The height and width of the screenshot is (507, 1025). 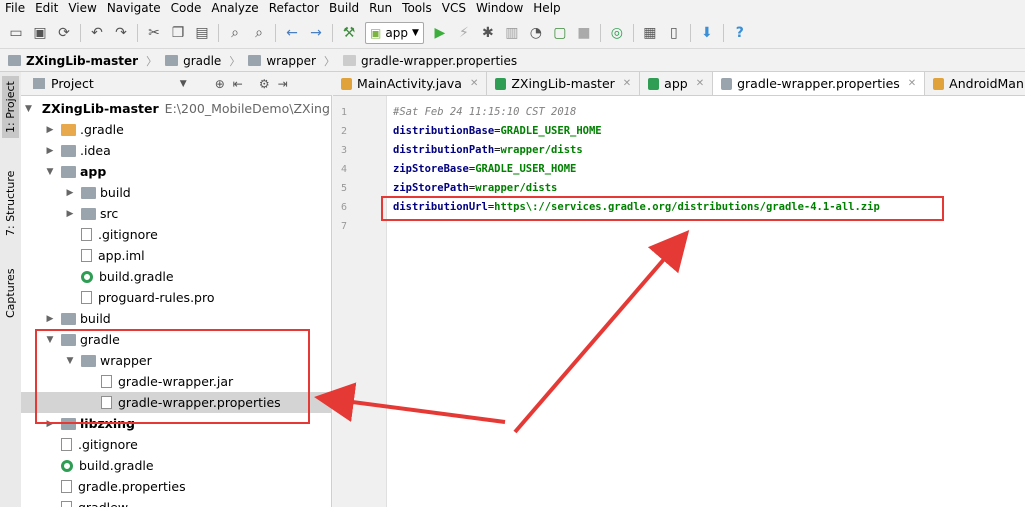 What do you see at coordinates (464, 33) in the screenshot?
I see `apply-changes-icon: ⚡` at bounding box center [464, 33].